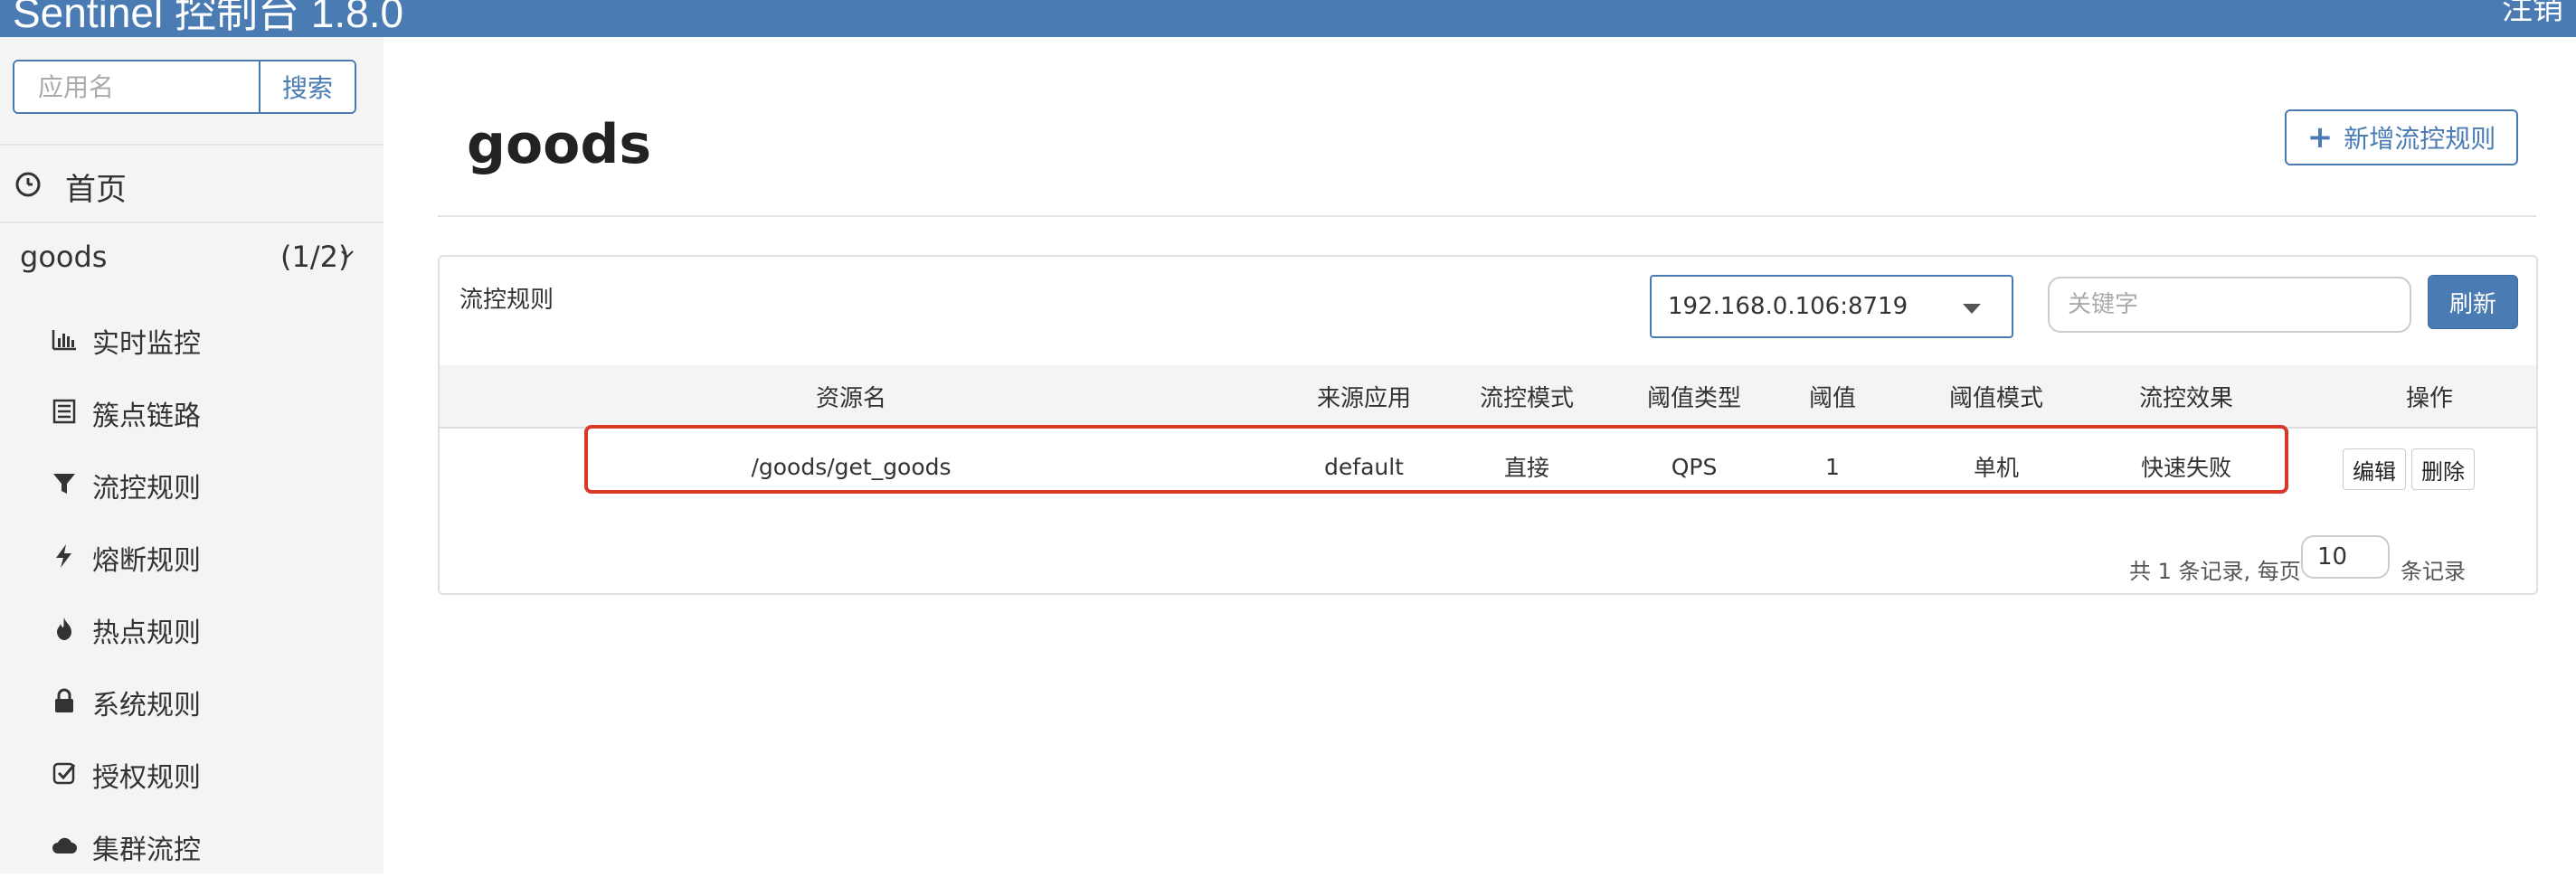 The image size is (2576, 877). Describe the element at coordinates (146, 561) in the screenshot. I see `sidebar-item-label: 熔断规则` at that location.